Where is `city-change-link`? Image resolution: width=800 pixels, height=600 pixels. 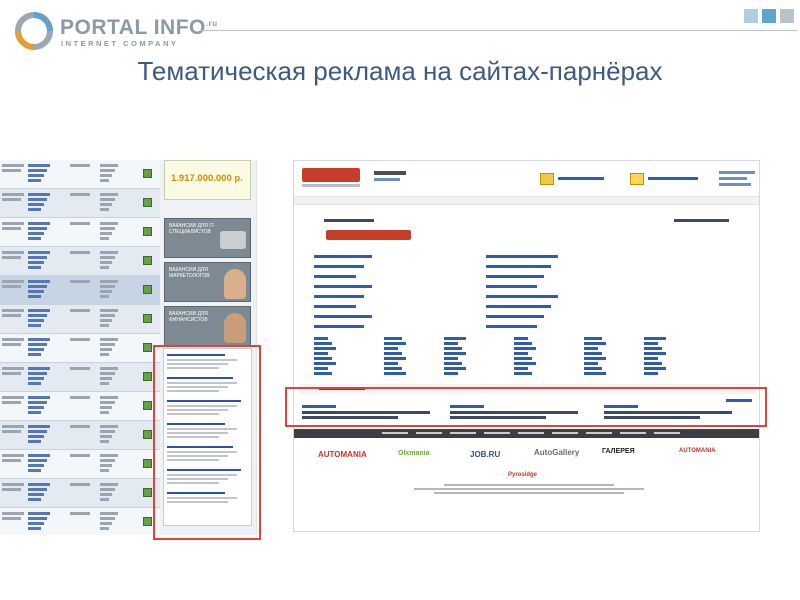
city-change-link is located at coordinates (387, 179).